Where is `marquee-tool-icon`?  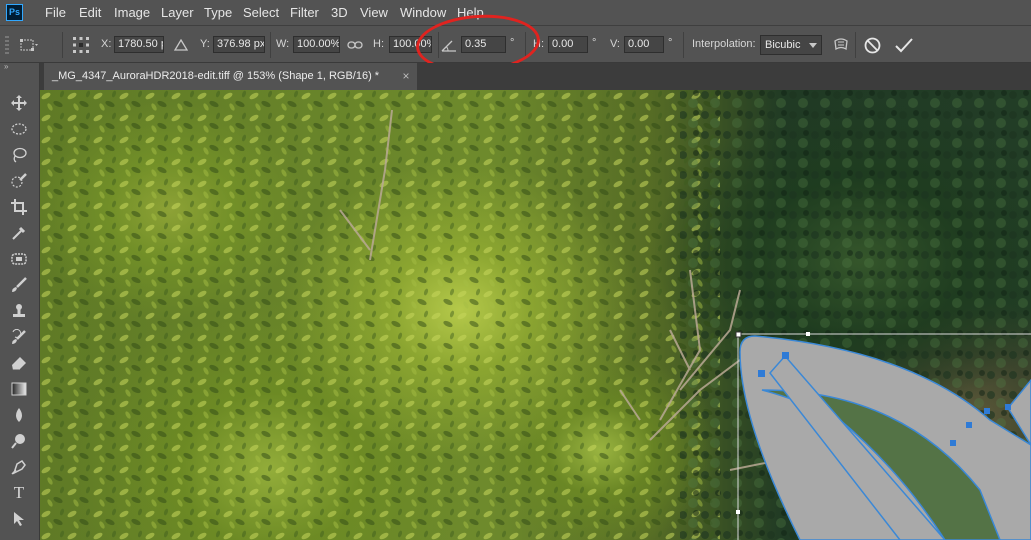
marquee-tool-icon is located at coordinates (19, 129).